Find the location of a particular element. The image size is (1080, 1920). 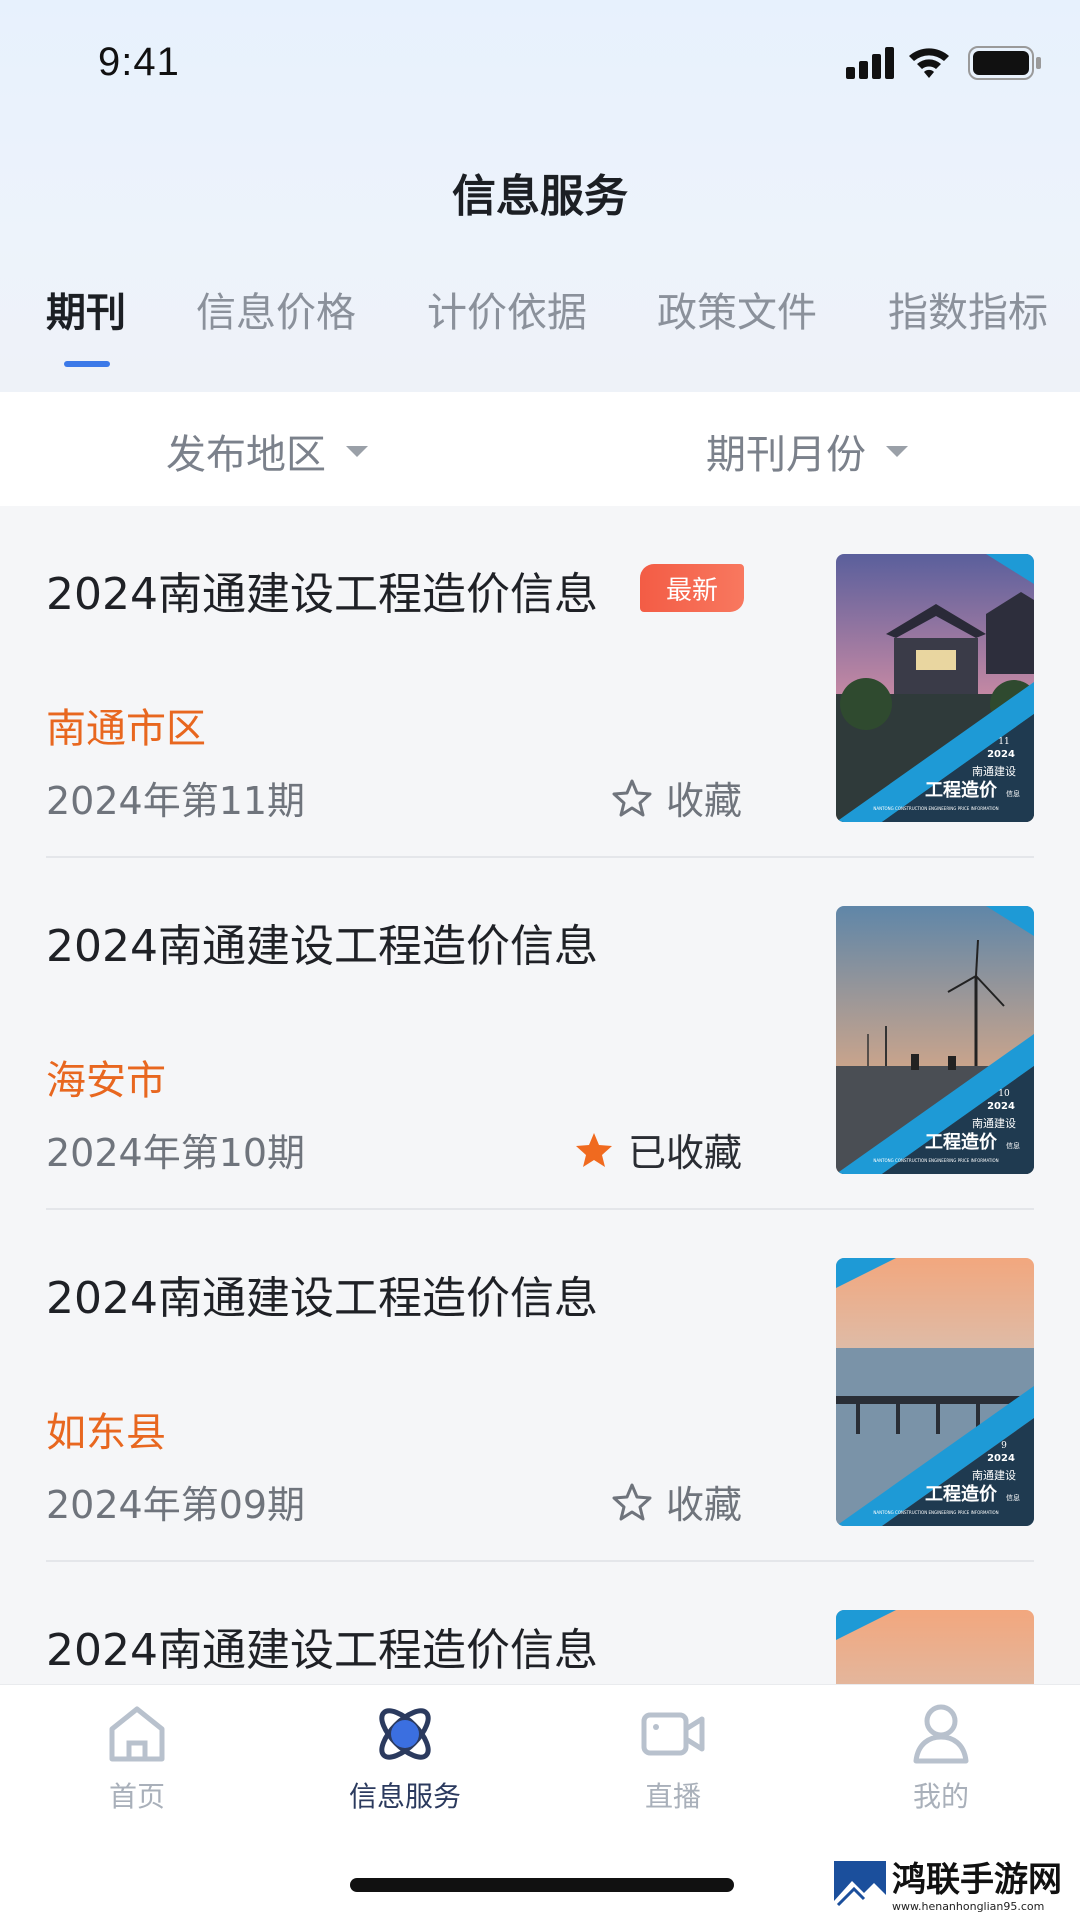

new-badge: 最新 is located at coordinates (692, 588).